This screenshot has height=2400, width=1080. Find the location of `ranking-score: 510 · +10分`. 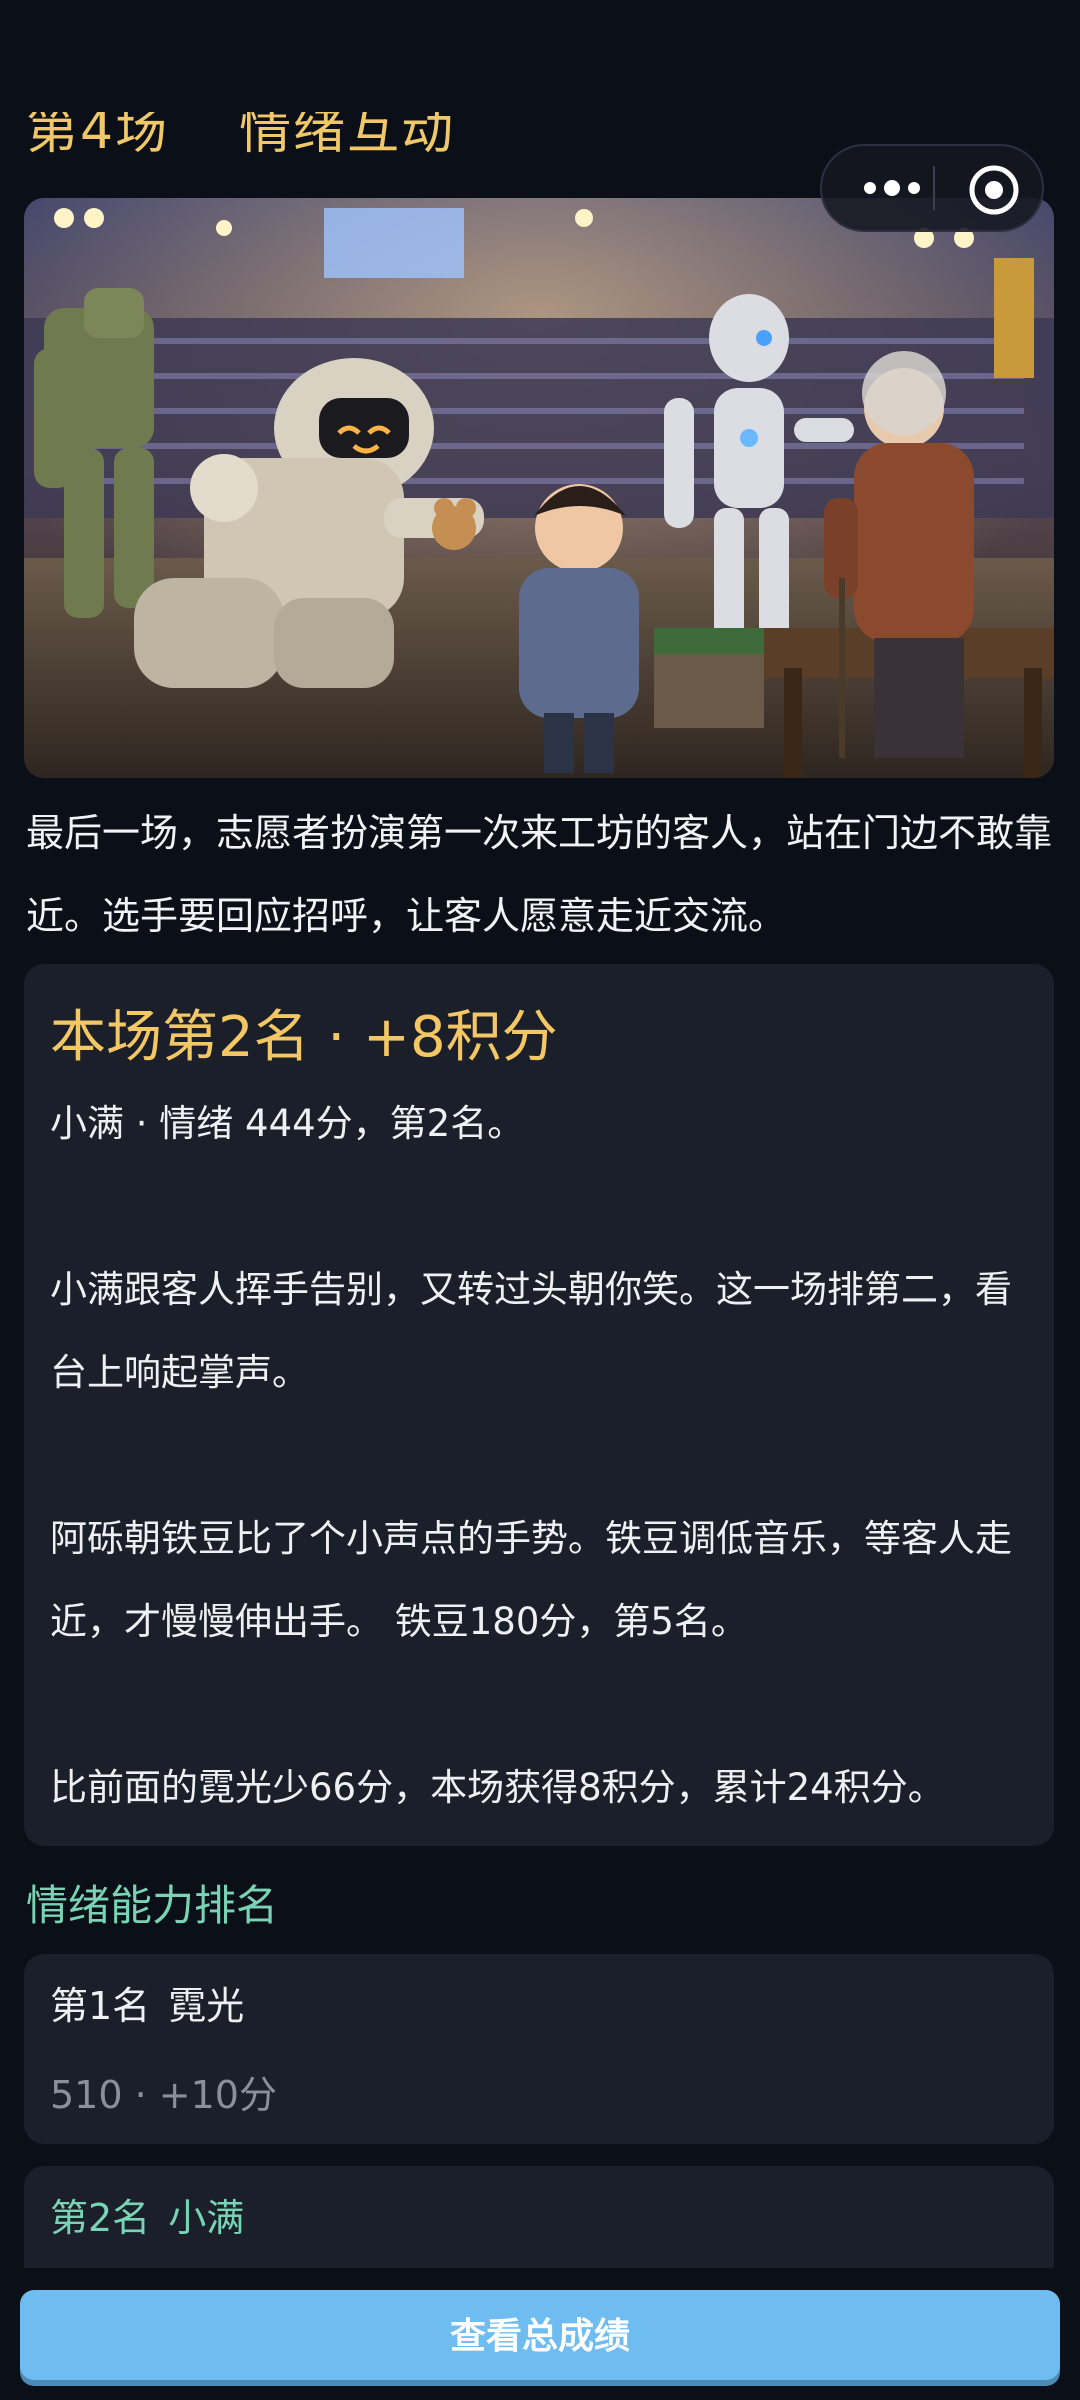

ranking-score: 510 · +10分 is located at coordinates (163, 2095).